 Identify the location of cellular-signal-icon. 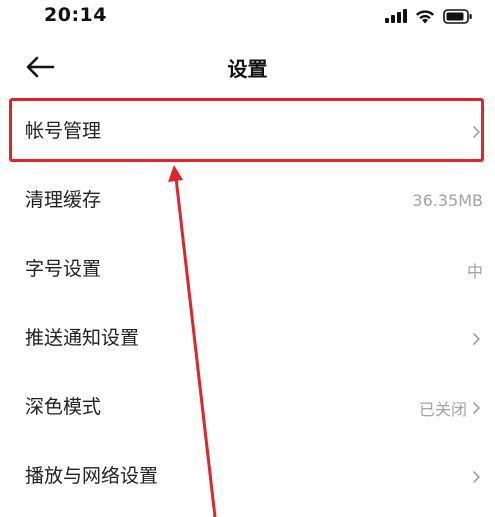
(396, 16).